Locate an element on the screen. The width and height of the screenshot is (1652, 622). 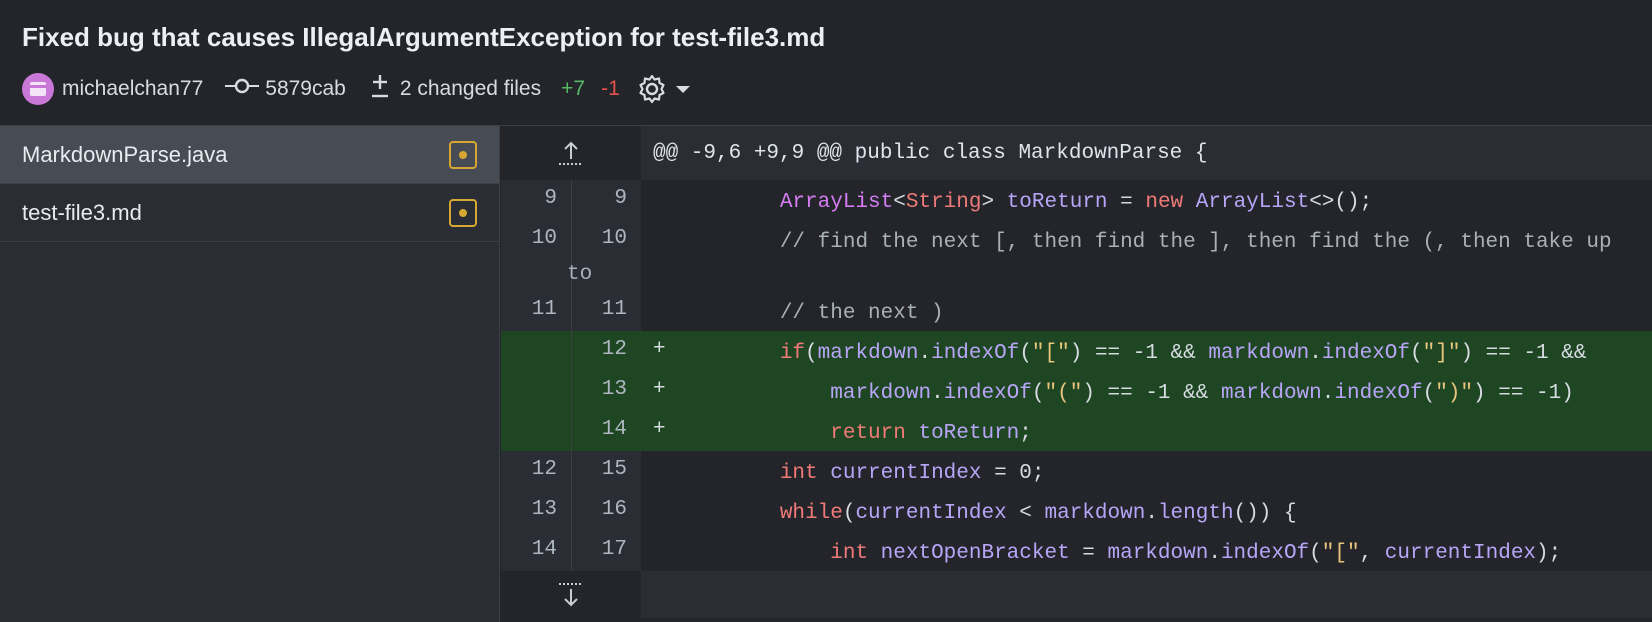
expand-up-icon is located at coordinates (571, 153).